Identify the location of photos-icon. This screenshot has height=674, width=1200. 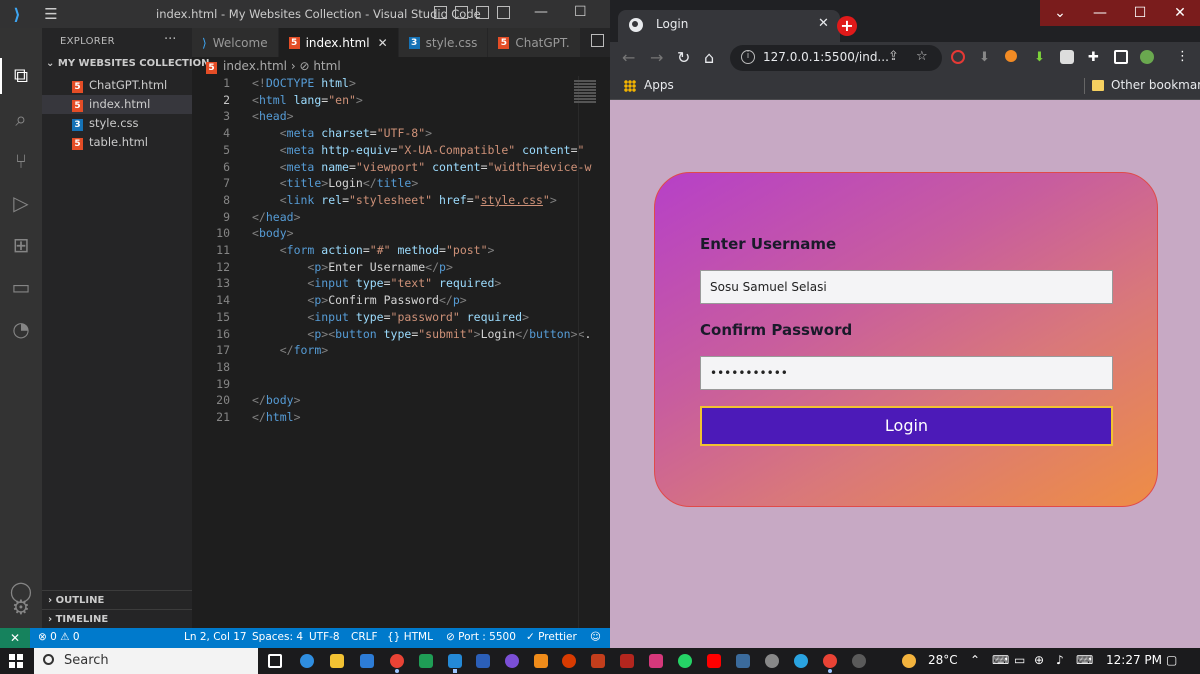
(743, 661).